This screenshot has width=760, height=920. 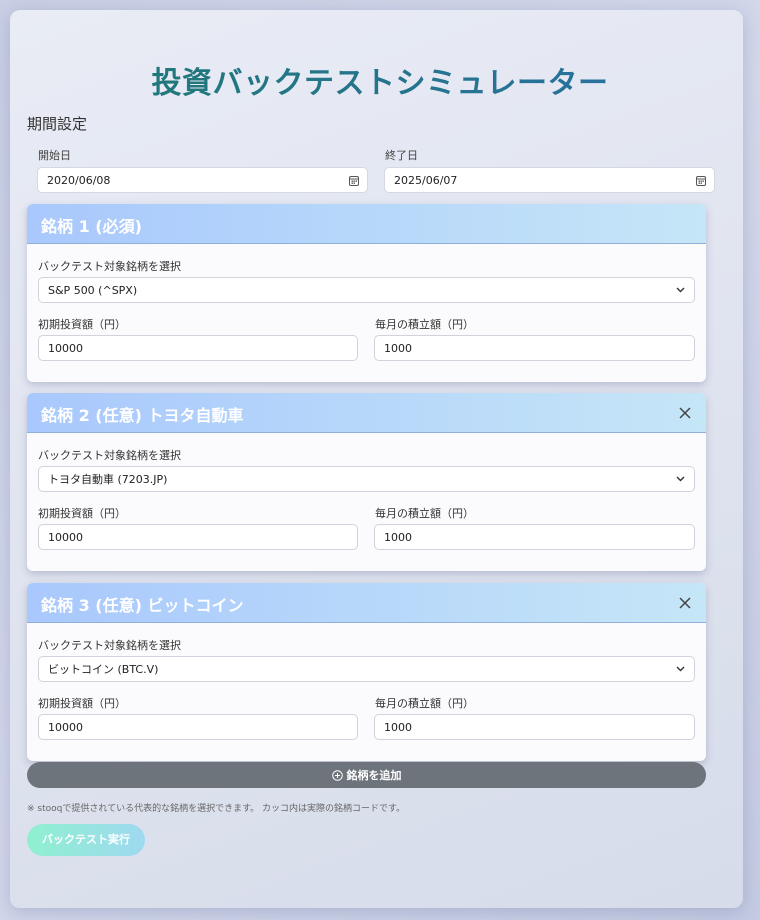 What do you see at coordinates (202, 180) in the screenshot?
I see `start-date-input: 2020/06/08` at bounding box center [202, 180].